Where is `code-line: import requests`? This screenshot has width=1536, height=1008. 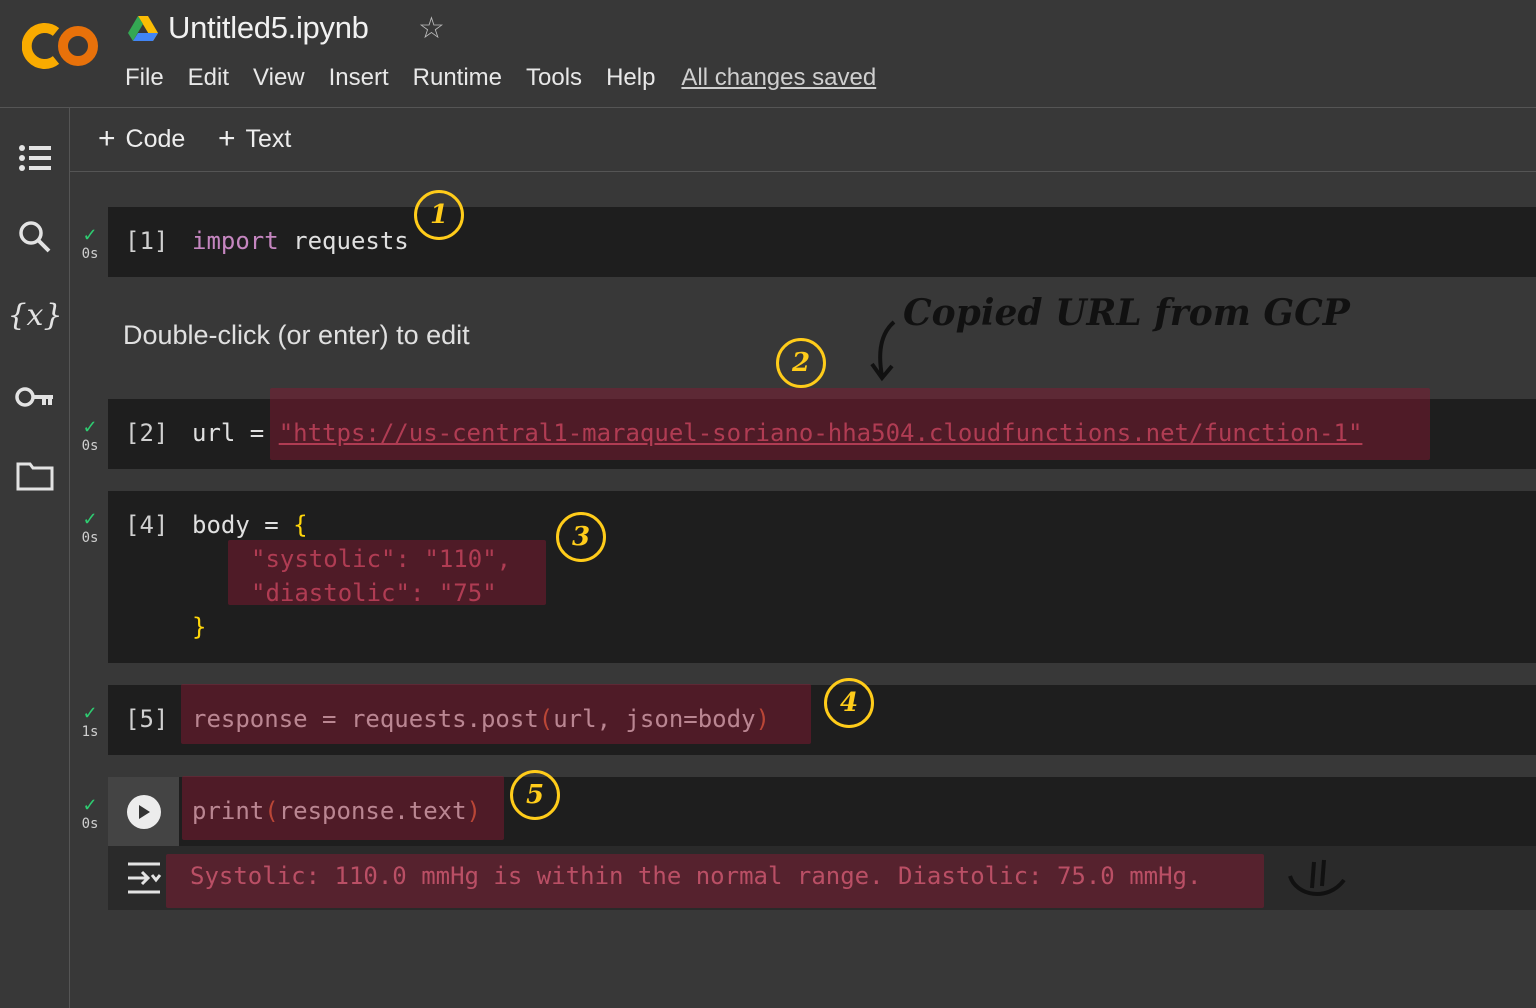 code-line: import requests is located at coordinates (300, 241).